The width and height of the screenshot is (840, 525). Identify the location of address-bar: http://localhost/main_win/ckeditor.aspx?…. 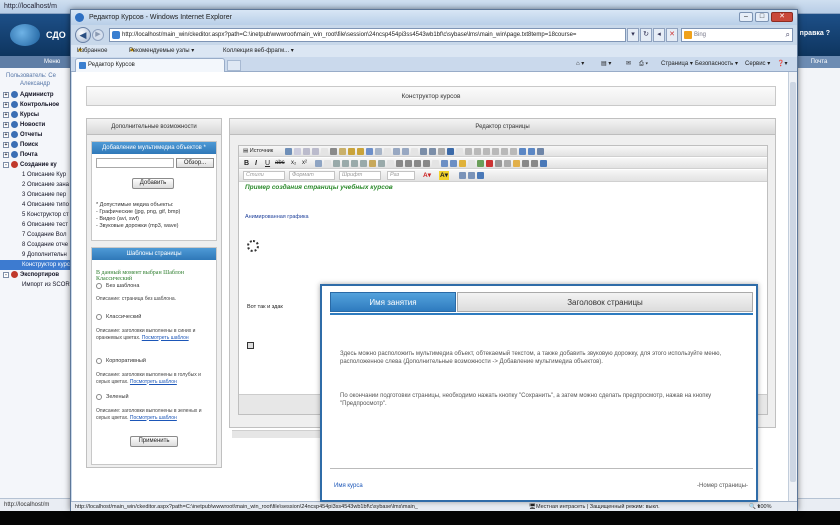
(367, 35).